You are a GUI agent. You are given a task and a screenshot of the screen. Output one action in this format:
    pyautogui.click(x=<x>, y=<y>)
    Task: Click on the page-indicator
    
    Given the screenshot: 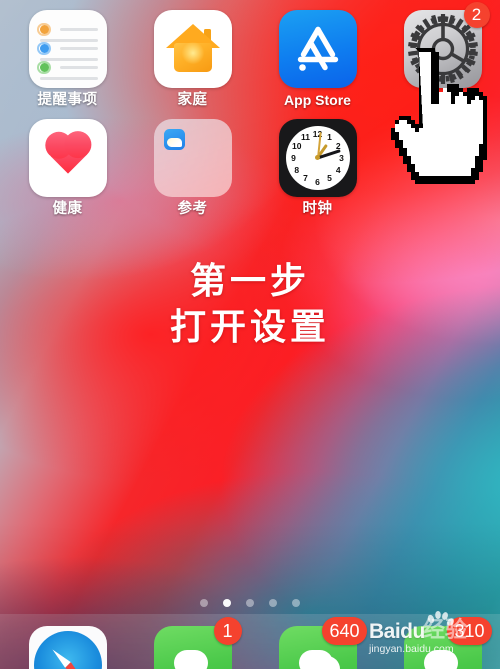 What is the action you would take?
    pyautogui.click(x=250, y=603)
    